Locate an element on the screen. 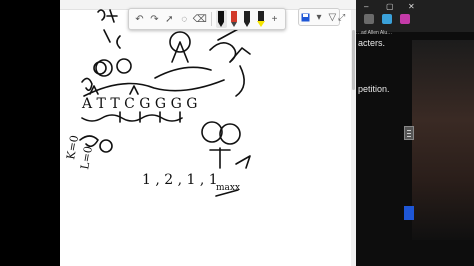 Image resolution: width=474 pixels, height=266 pixels. chevron-down-icon: ▾ is located at coordinates (319, 17).